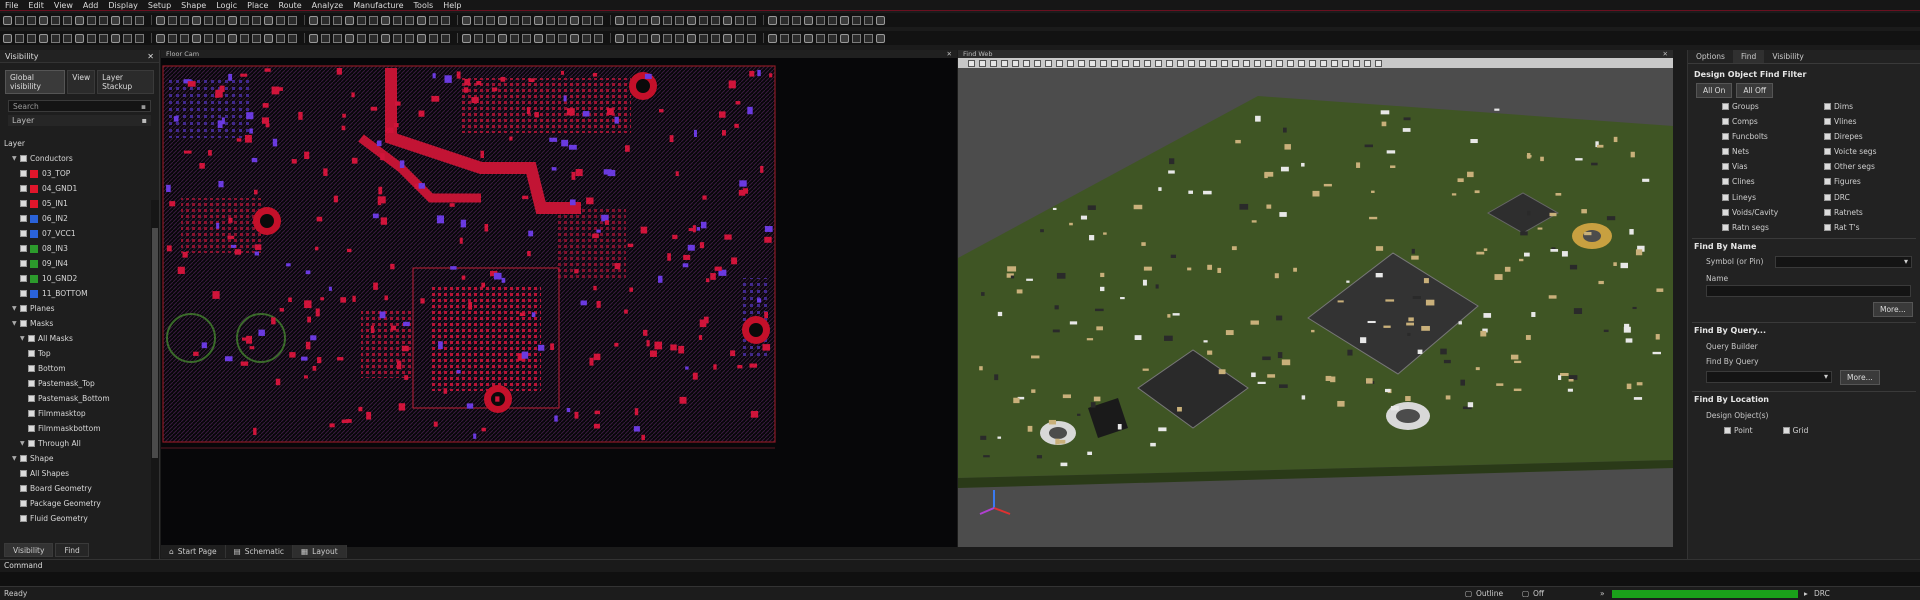  Describe the element at coordinates (452, 5) in the screenshot. I see `menu-help: Help` at that location.